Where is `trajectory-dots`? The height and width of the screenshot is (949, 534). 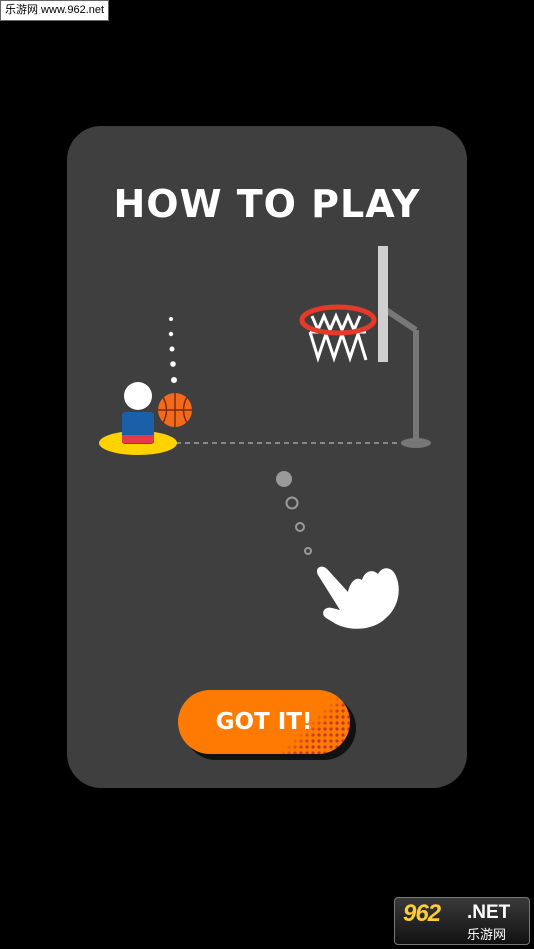 trajectory-dots is located at coordinates (172, 350).